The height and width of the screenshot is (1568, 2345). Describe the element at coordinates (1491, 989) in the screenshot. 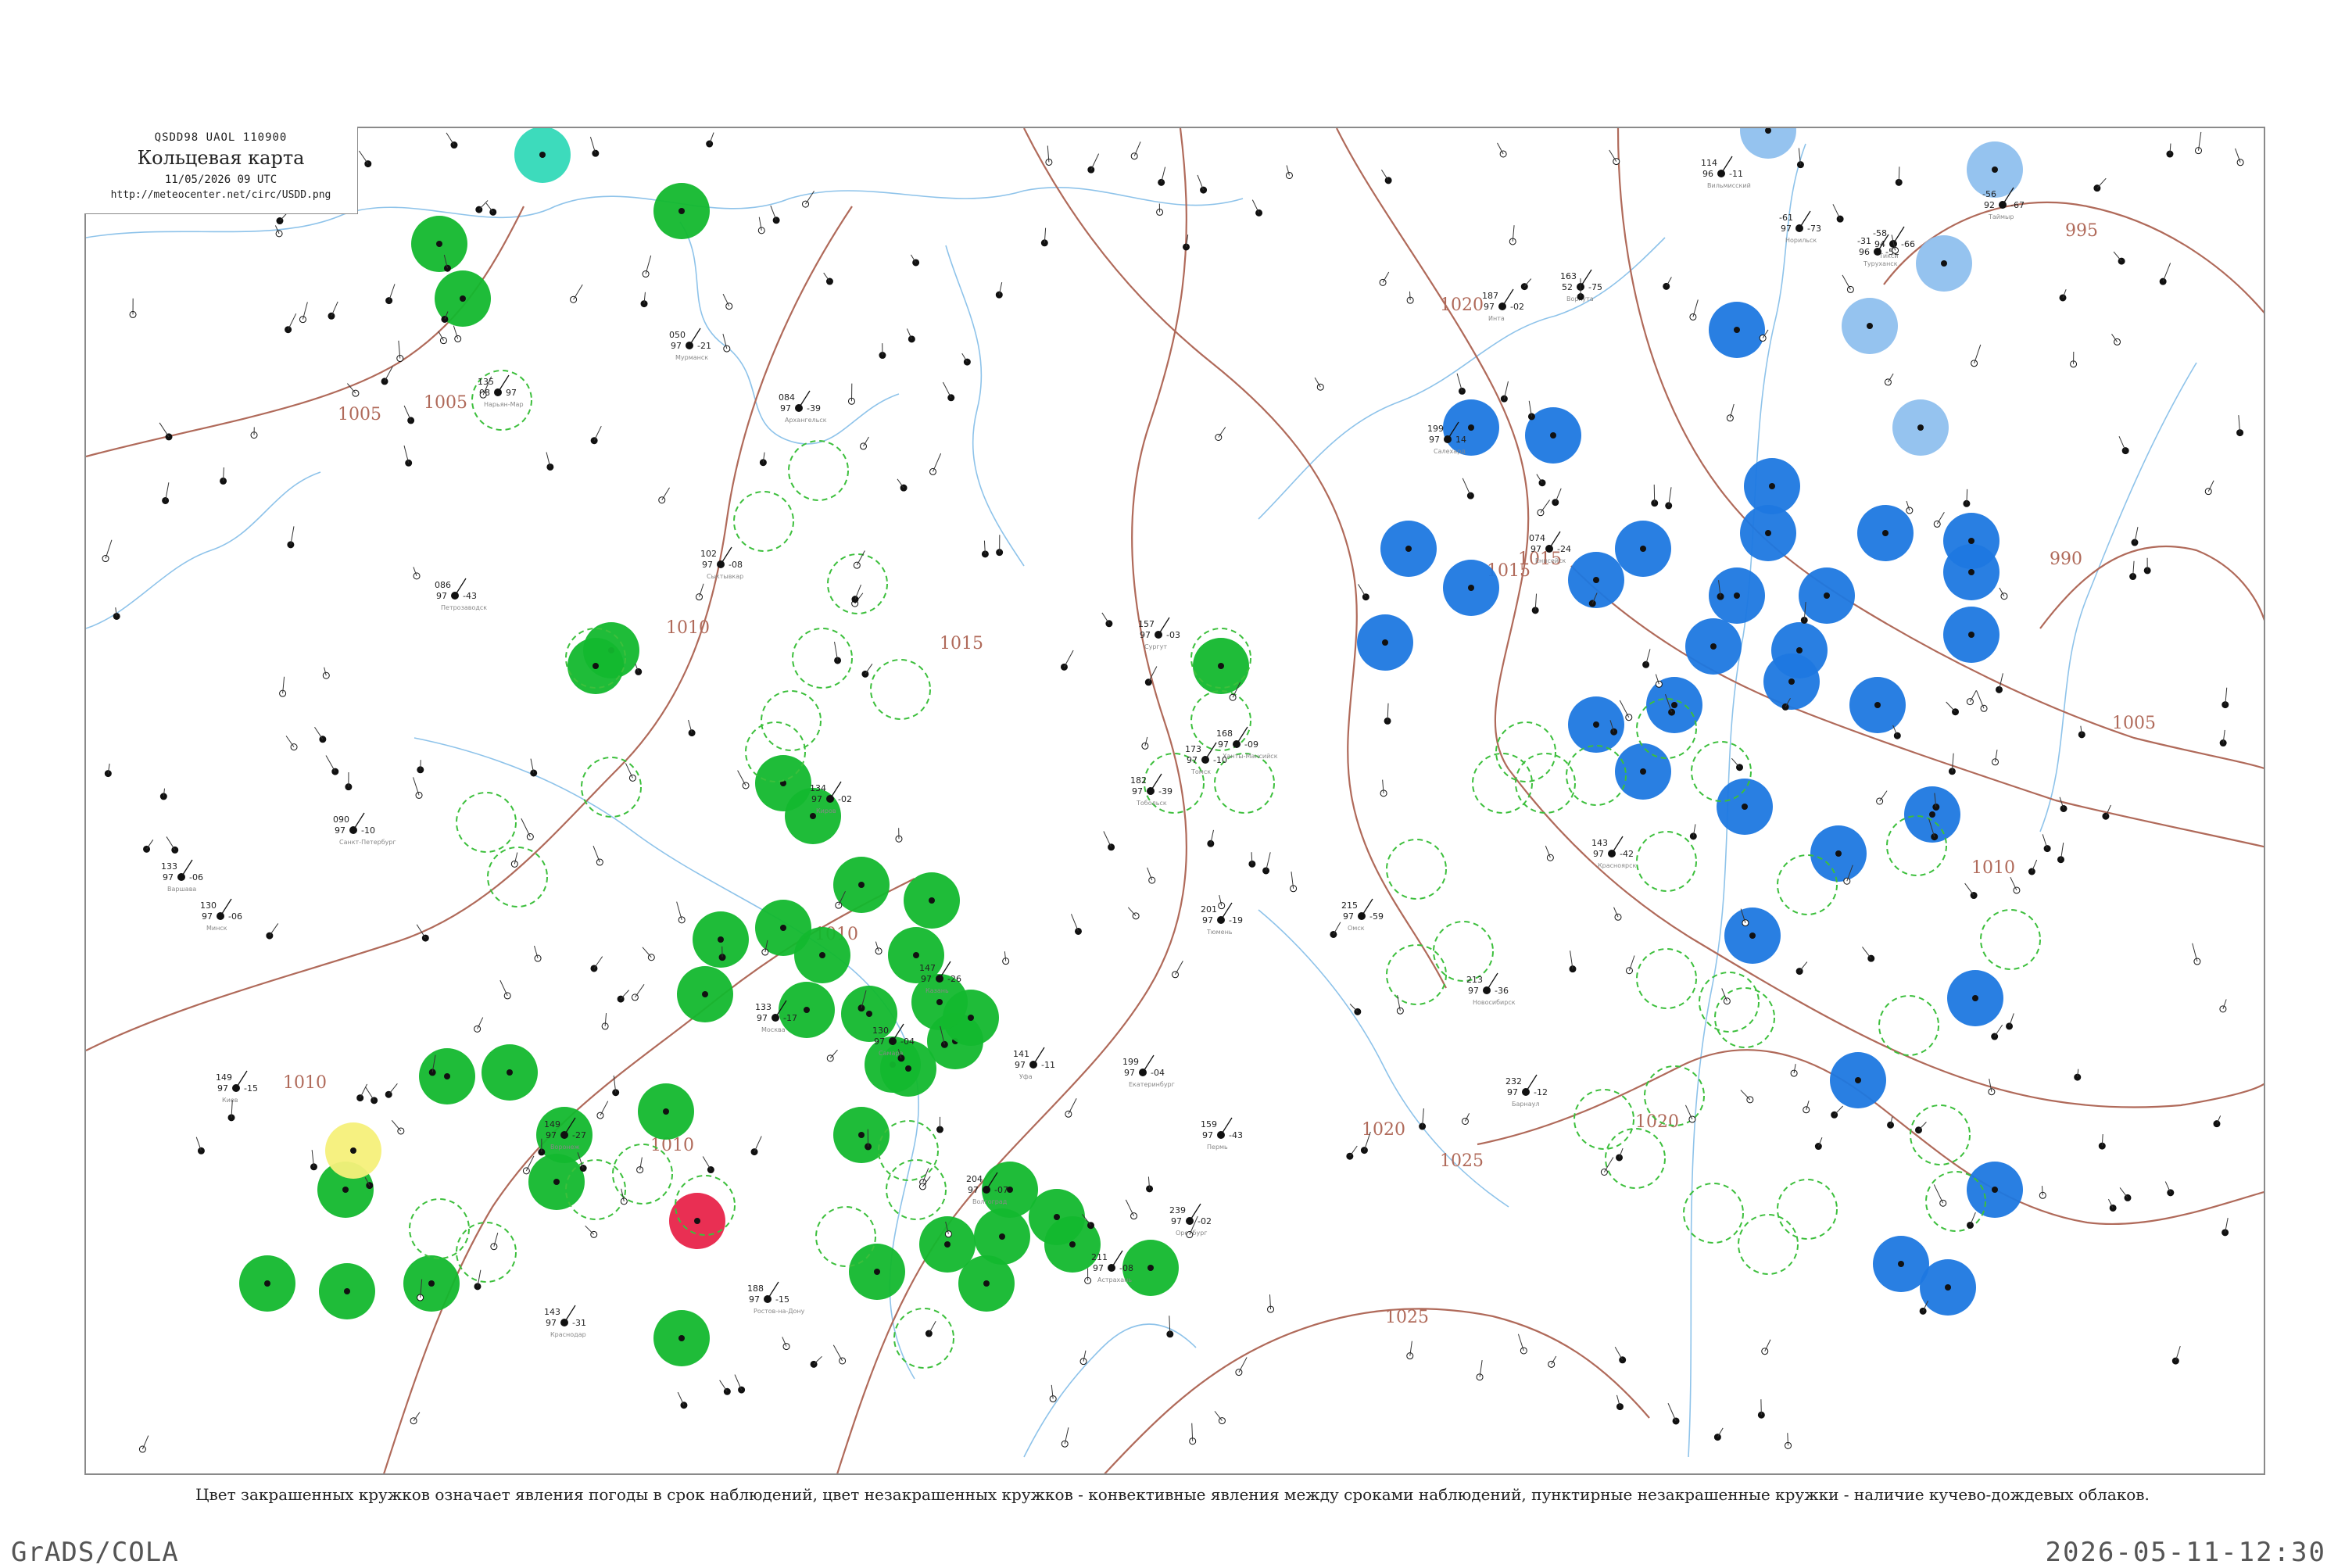

I see `station-plot: 21397-36Новосибирск` at that location.